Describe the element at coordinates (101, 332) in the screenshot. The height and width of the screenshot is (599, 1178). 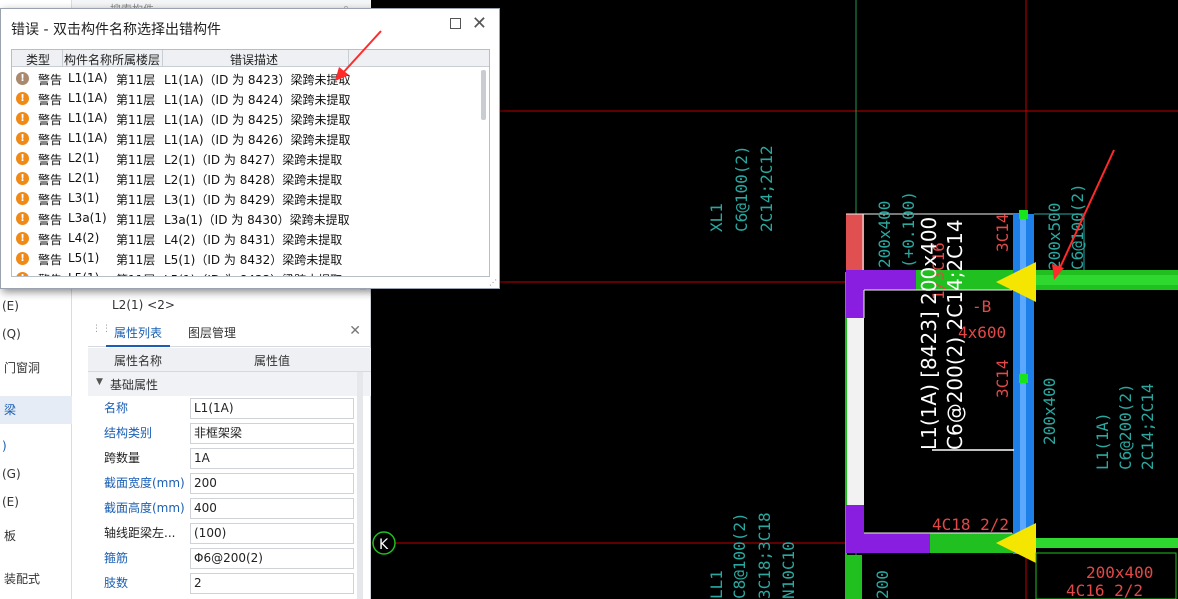
I see `drag-grip-icon: ⋮⋮` at that location.